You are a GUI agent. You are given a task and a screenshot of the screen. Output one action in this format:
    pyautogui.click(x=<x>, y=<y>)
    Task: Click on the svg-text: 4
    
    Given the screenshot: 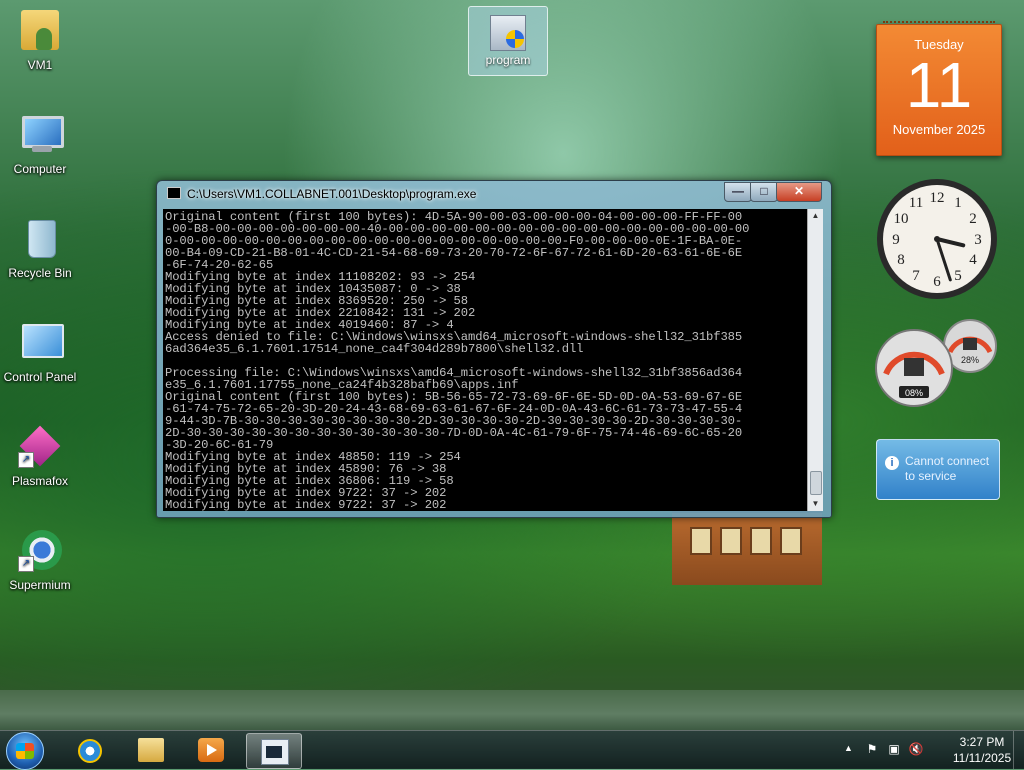 What is the action you would take?
    pyautogui.click(x=973, y=260)
    